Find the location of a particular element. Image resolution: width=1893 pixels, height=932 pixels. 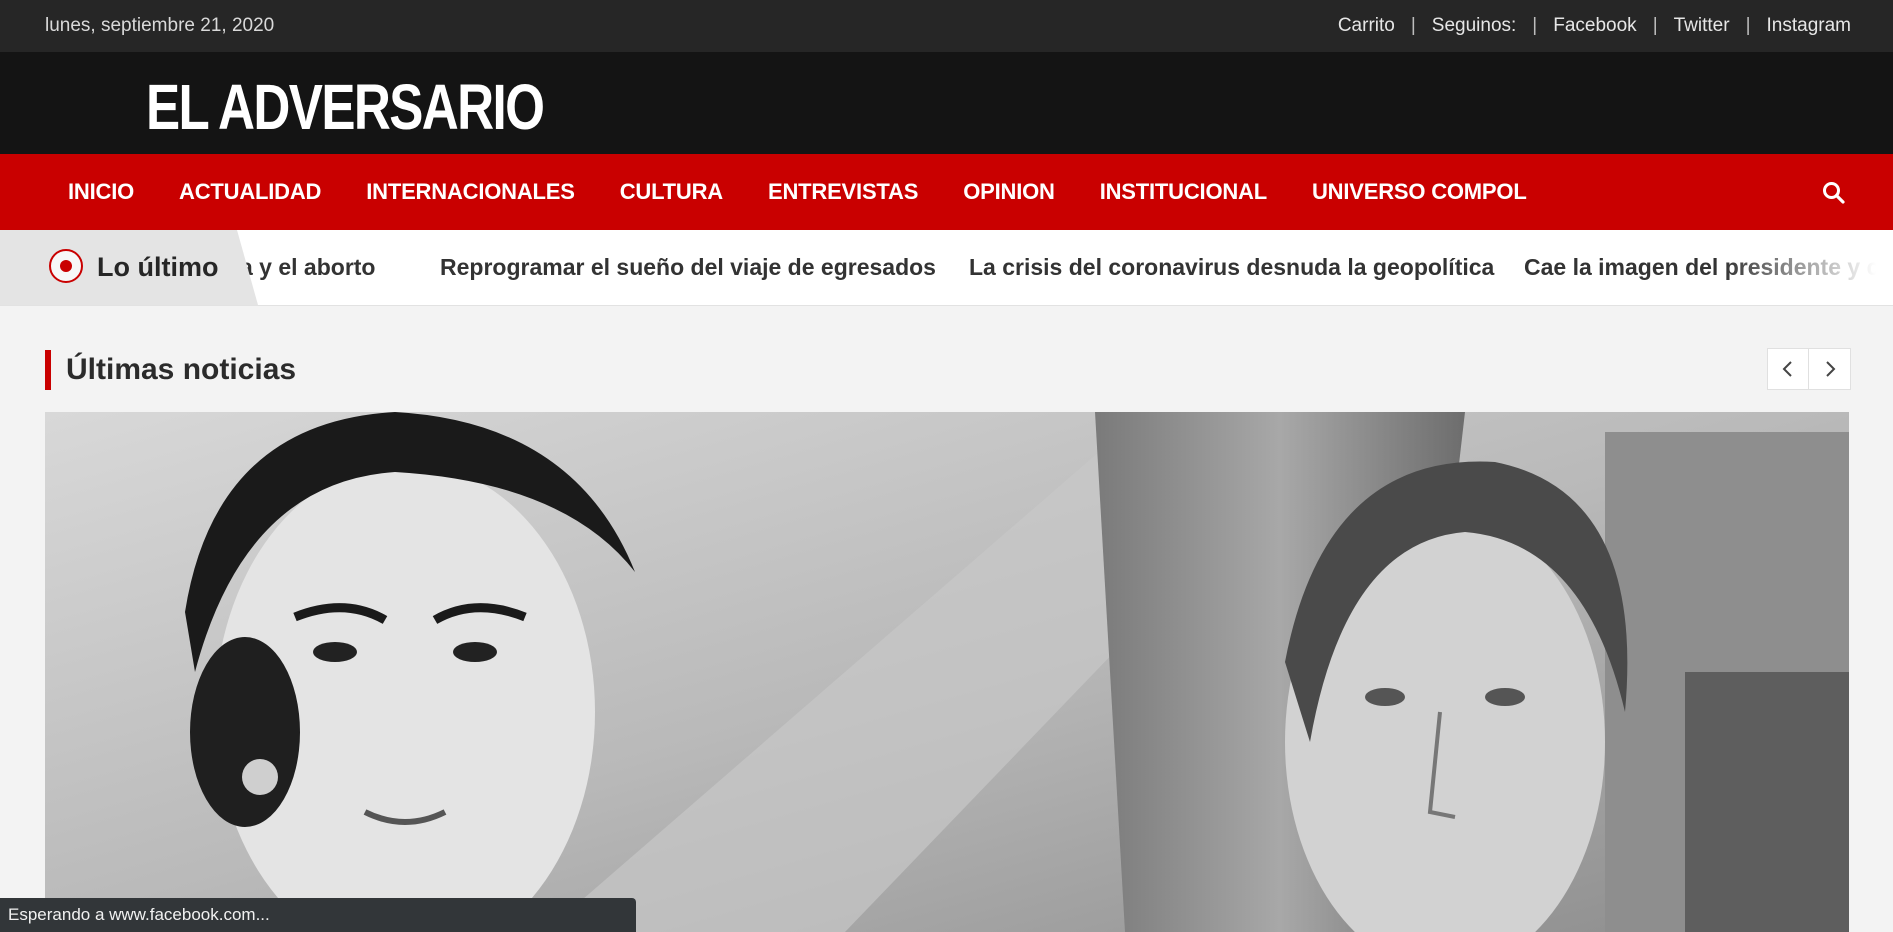

slider-controls is located at coordinates (1809, 369).